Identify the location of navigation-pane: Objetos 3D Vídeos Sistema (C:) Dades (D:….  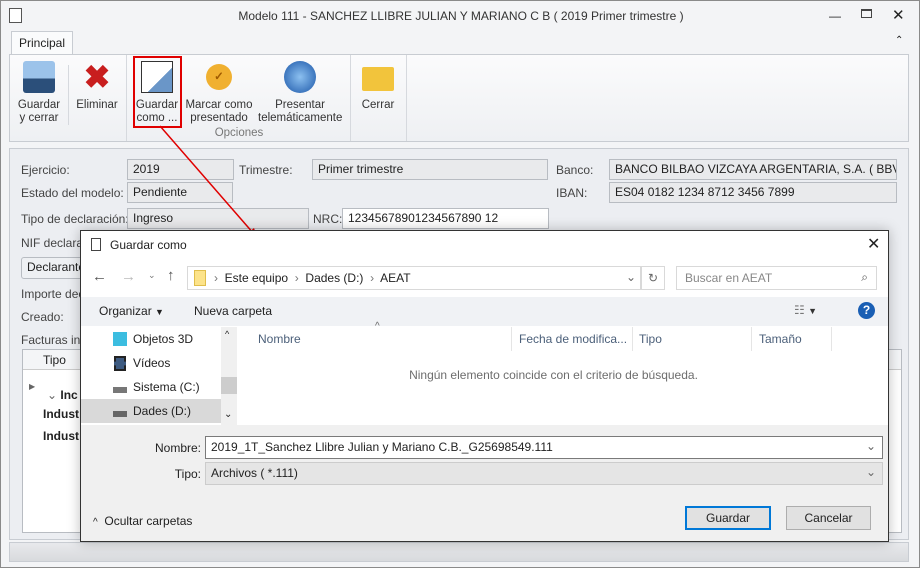
(159, 376).